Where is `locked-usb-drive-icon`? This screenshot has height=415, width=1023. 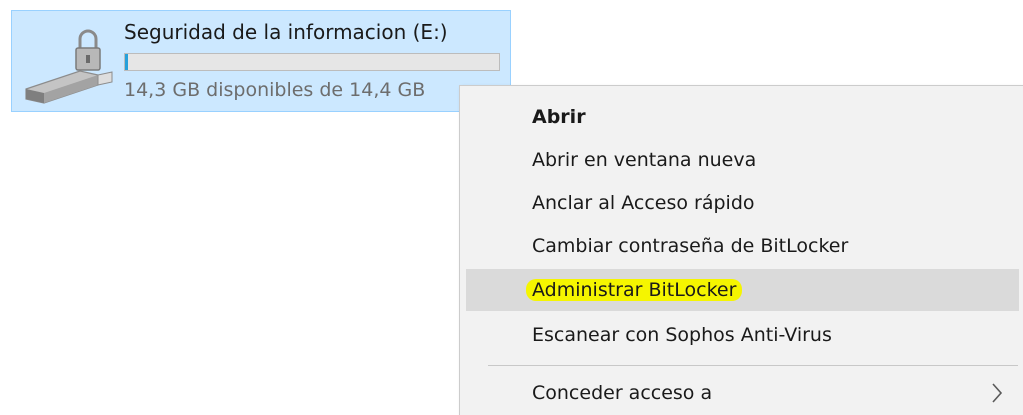 locked-usb-drive-icon is located at coordinates (69, 66).